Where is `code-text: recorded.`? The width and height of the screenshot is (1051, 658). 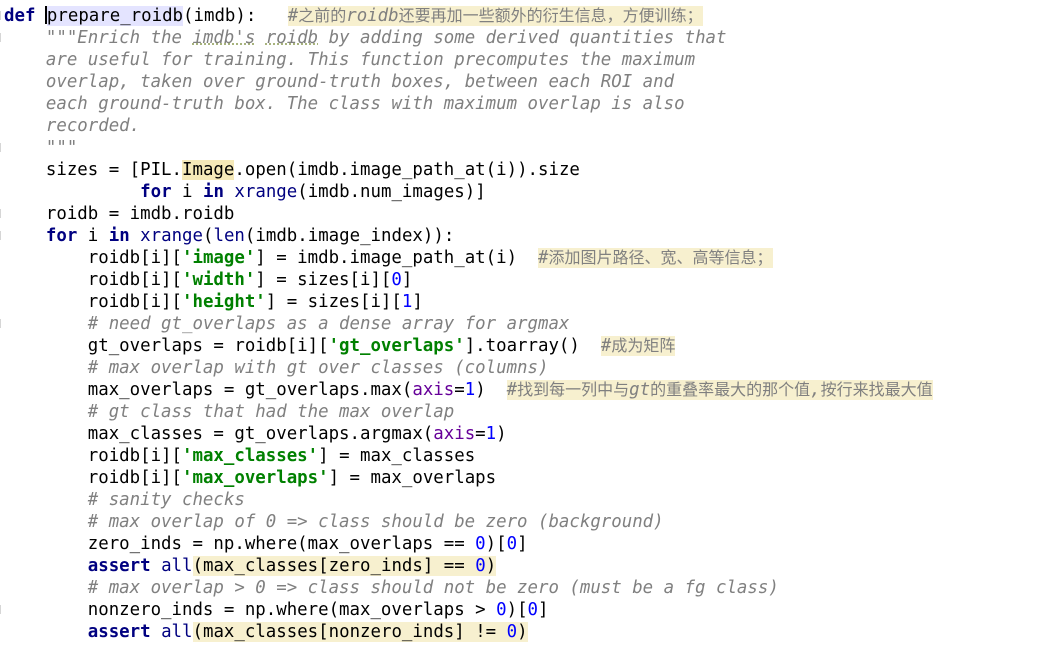 code-text: recorded. is located at coordinates (72, 126).